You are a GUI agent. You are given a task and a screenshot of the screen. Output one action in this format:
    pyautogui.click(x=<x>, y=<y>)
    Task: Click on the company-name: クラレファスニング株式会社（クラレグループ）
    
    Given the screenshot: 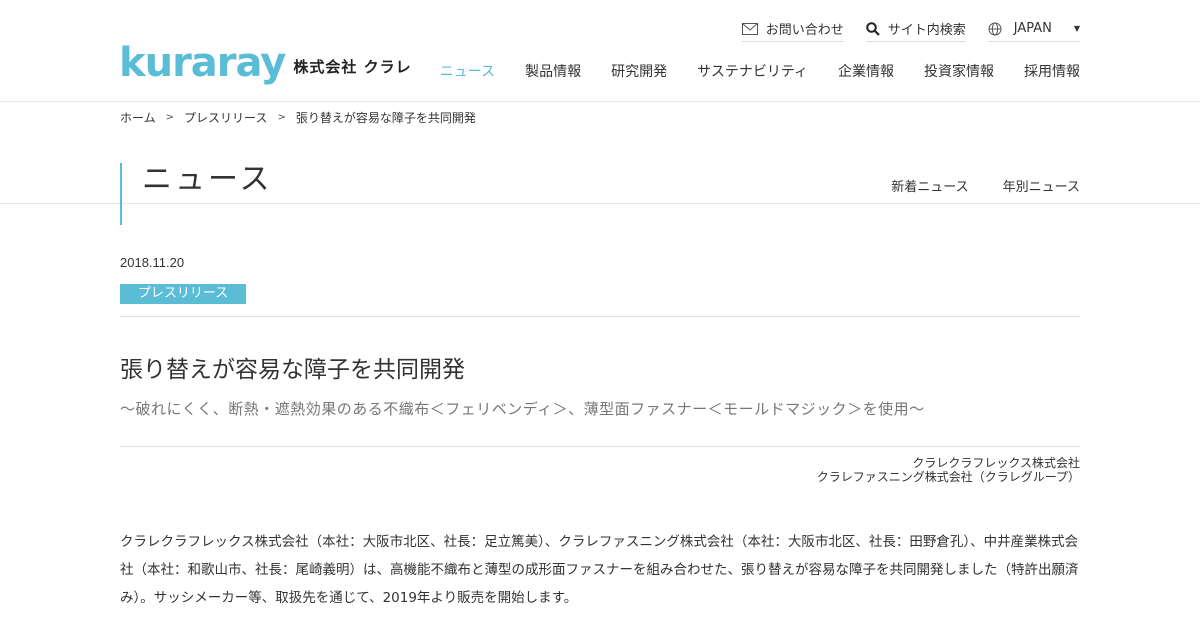 What is the action you would take?
    pyautogui.click(x=948, y=477)
    